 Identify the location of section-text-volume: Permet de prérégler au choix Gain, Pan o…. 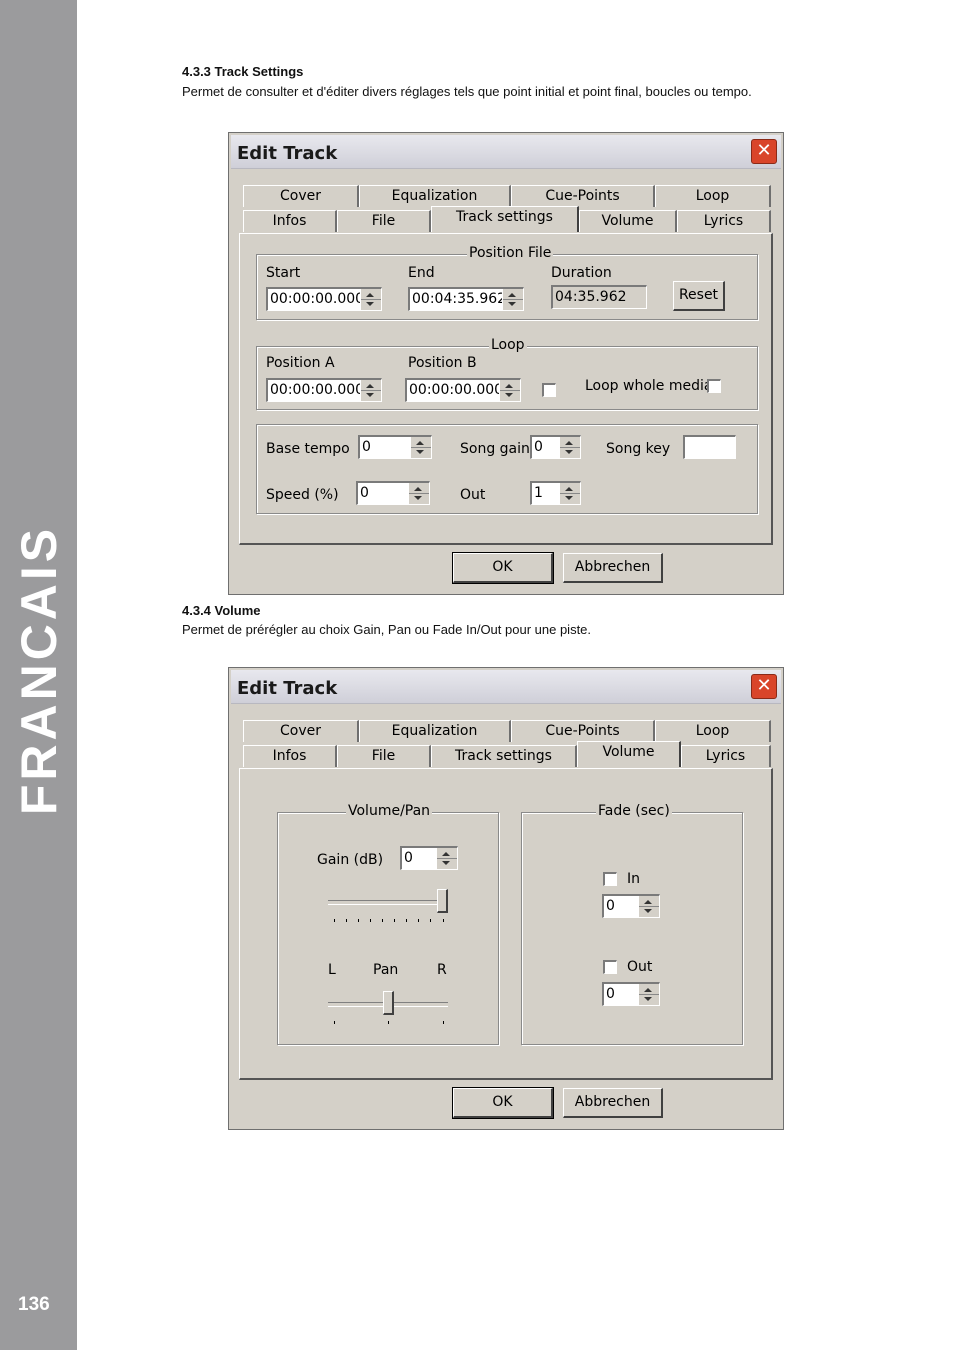
(387, 629).